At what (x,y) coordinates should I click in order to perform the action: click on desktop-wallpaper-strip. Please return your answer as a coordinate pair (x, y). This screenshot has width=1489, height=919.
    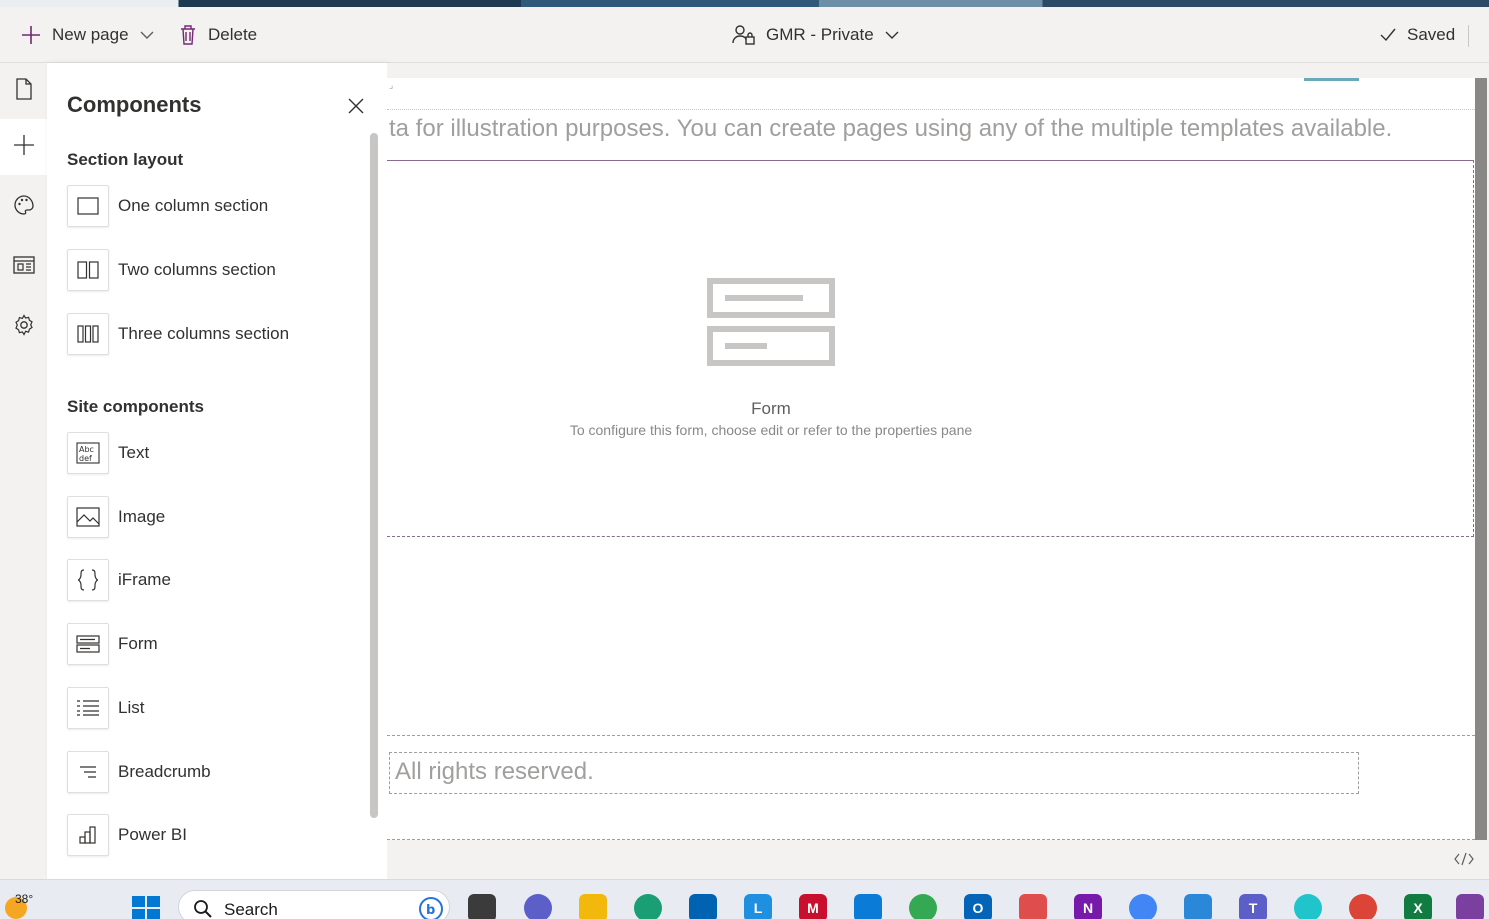
    Looking at the image, I should click on (744, 3).